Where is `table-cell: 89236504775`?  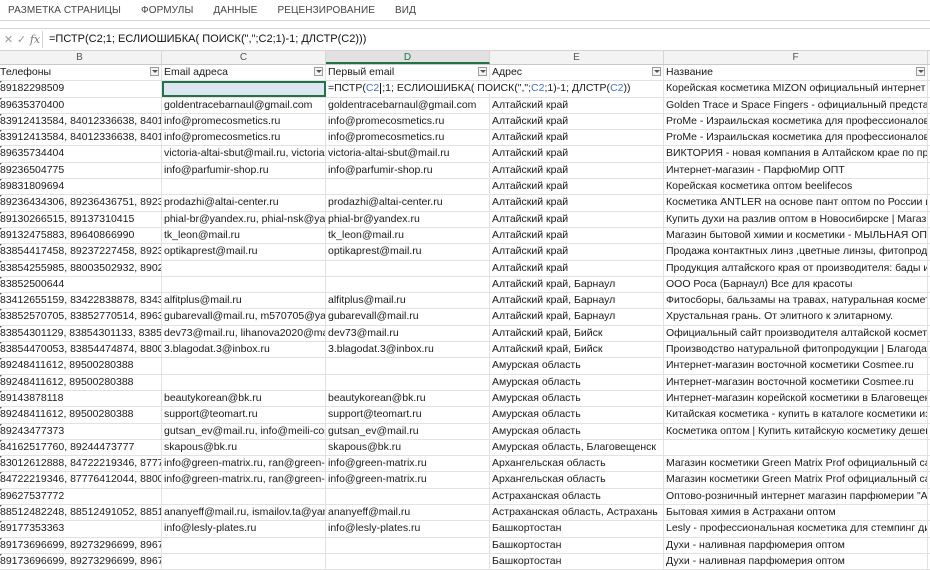 table-cell: 89236504775 is located at coordinates (81, 170).